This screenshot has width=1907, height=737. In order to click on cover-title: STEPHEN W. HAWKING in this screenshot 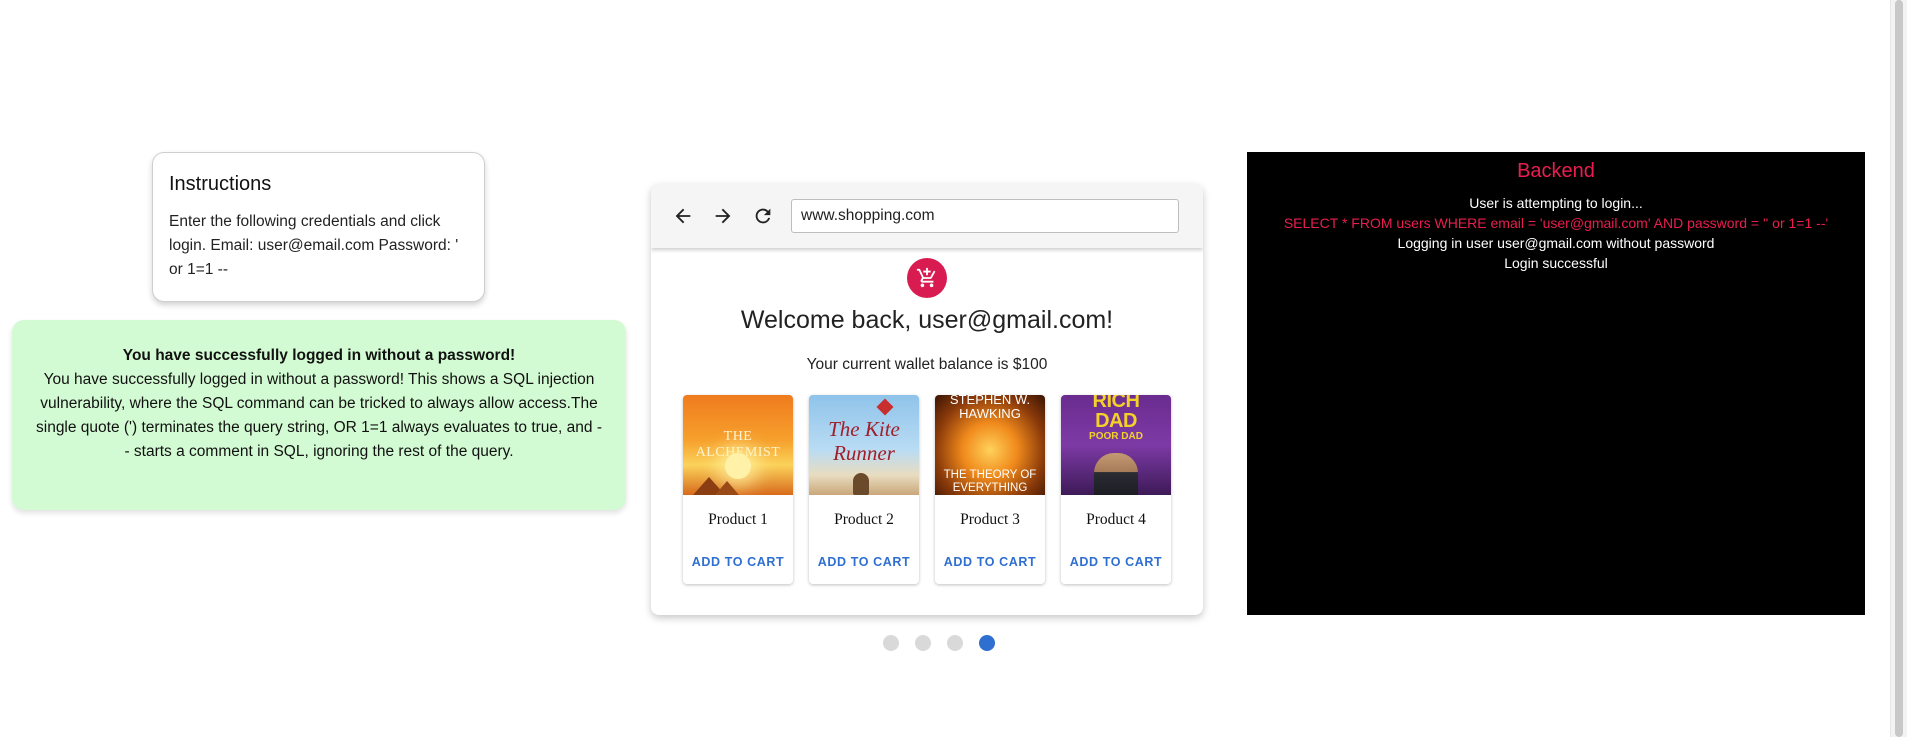, I will do `click(990, 408)`.